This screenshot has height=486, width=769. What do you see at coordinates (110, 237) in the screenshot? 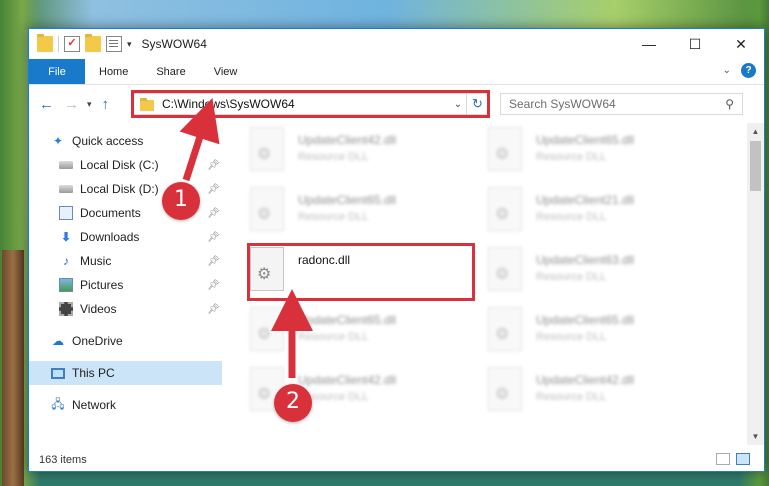
I see `sidebar-item-label: Downloads` at bounding box center [110, 237].